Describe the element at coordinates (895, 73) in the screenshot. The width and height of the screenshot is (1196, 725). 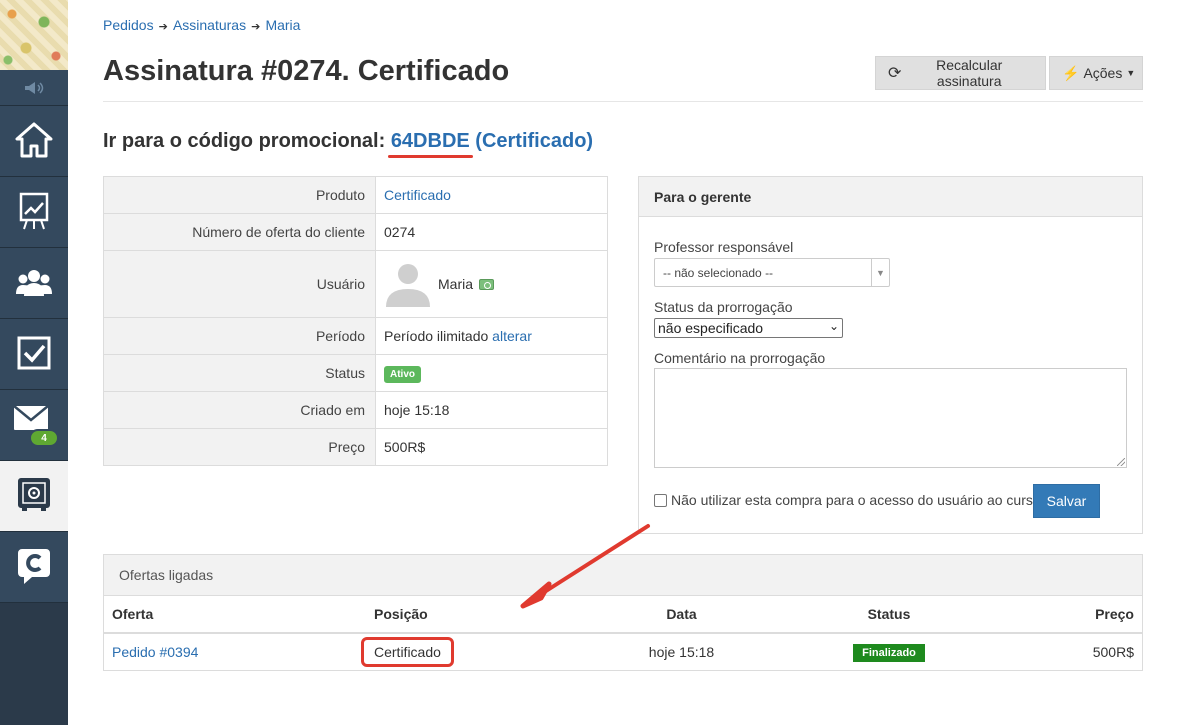
I see `refresh-icon: ⟳` at that location.